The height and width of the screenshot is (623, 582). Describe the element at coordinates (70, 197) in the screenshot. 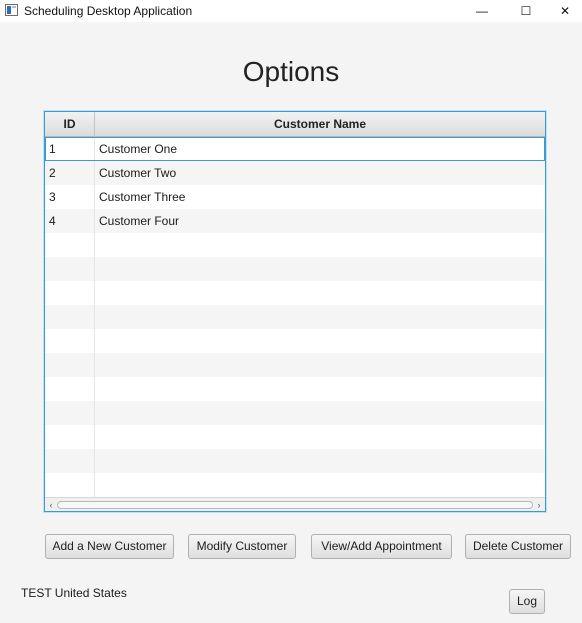

I see `cell-id: 3` at that location.